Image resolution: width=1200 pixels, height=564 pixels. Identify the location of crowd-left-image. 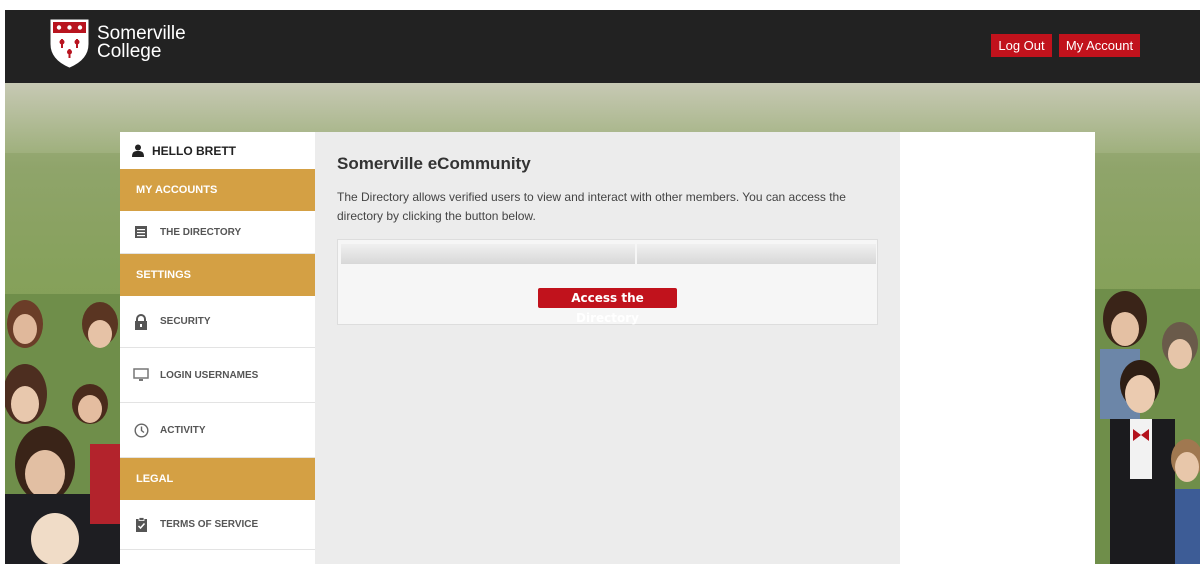
(62, 429).